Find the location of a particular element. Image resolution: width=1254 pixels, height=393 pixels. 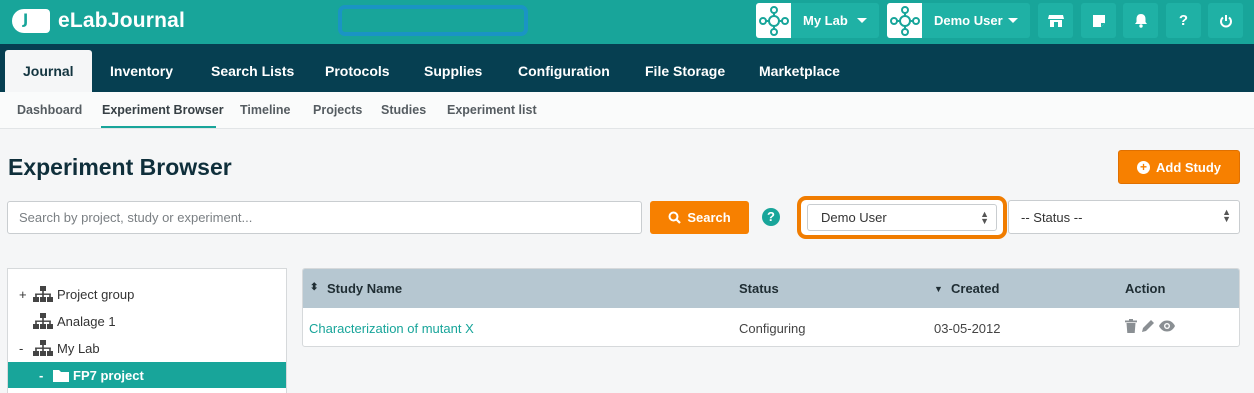

search-icon is located at coordinates (675, 217).